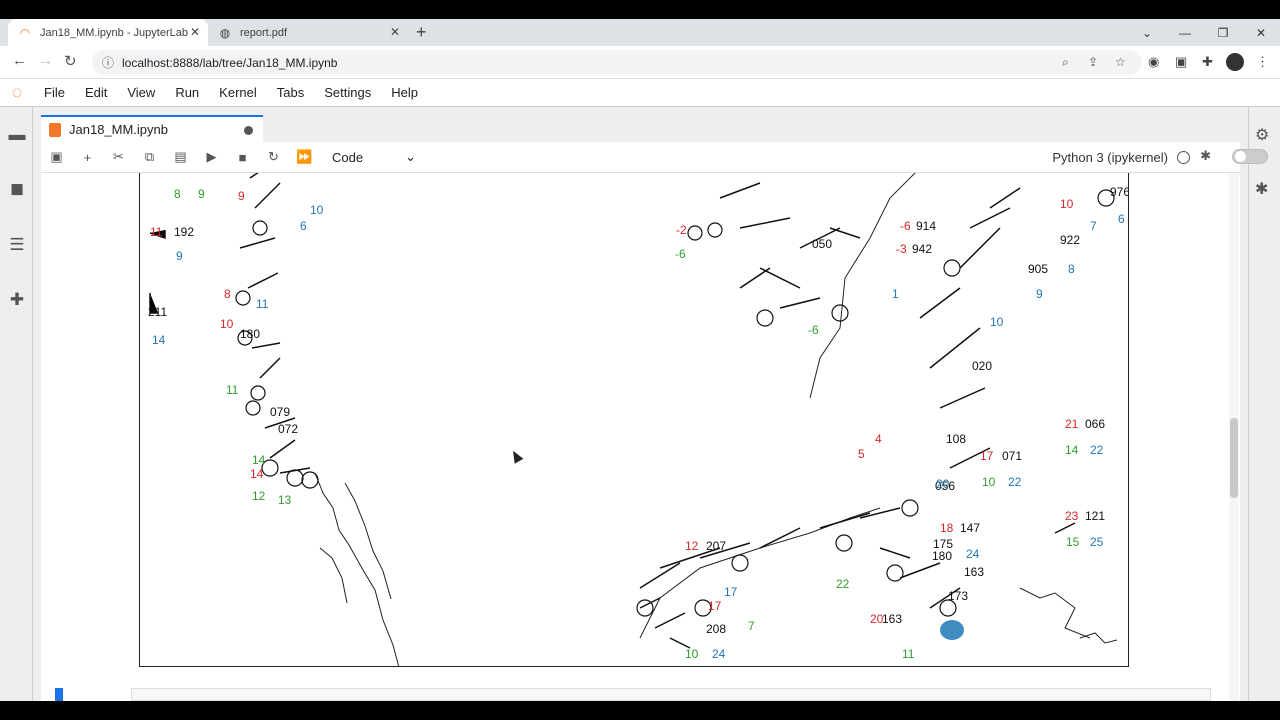 This screenshot has width=1280, height=720. What do you see at coordinates (304, 157) in the screenshot?
I see `restart-run-all-icon: ⏩` at bounding box center [304, 157].